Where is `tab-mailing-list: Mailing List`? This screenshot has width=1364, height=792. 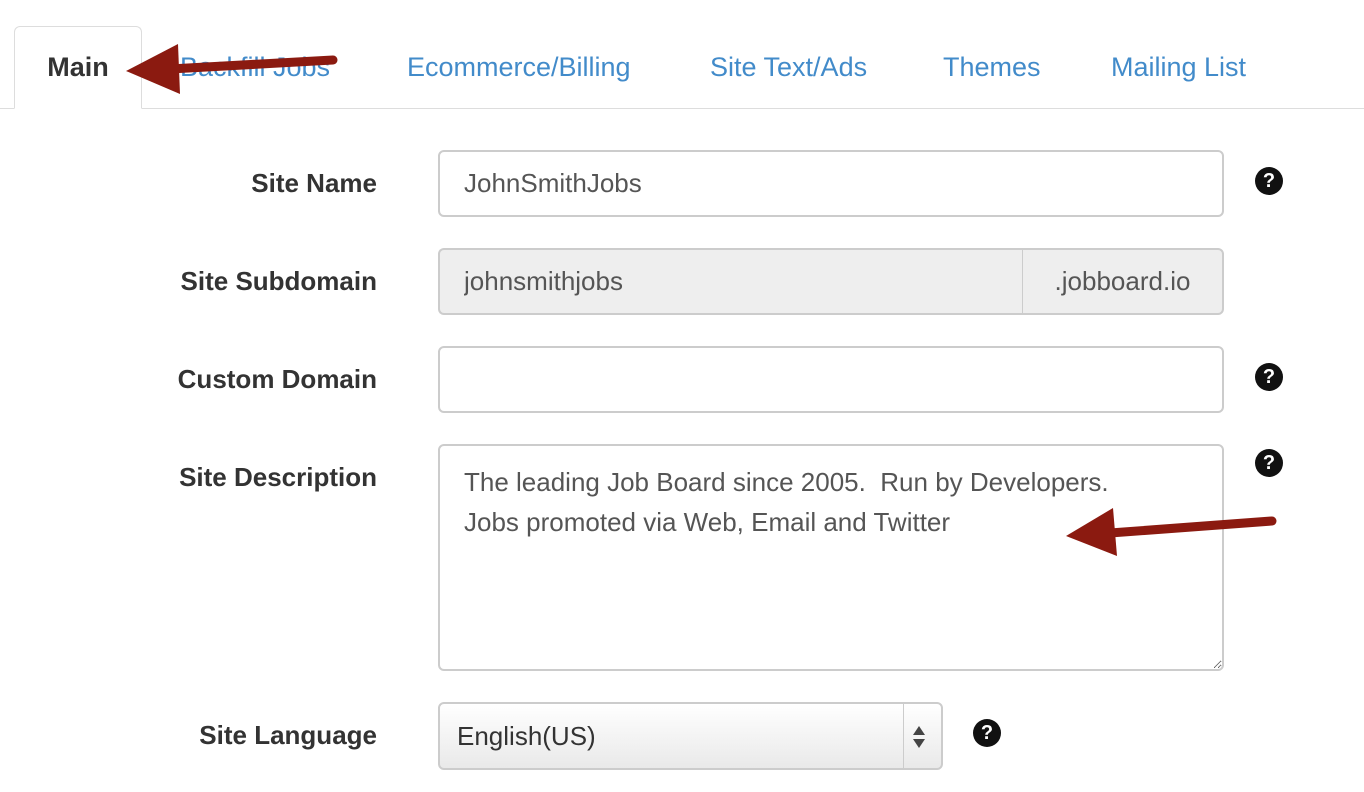 tab-mailing-list: Mailing List is located at coordinates (1178, 67).